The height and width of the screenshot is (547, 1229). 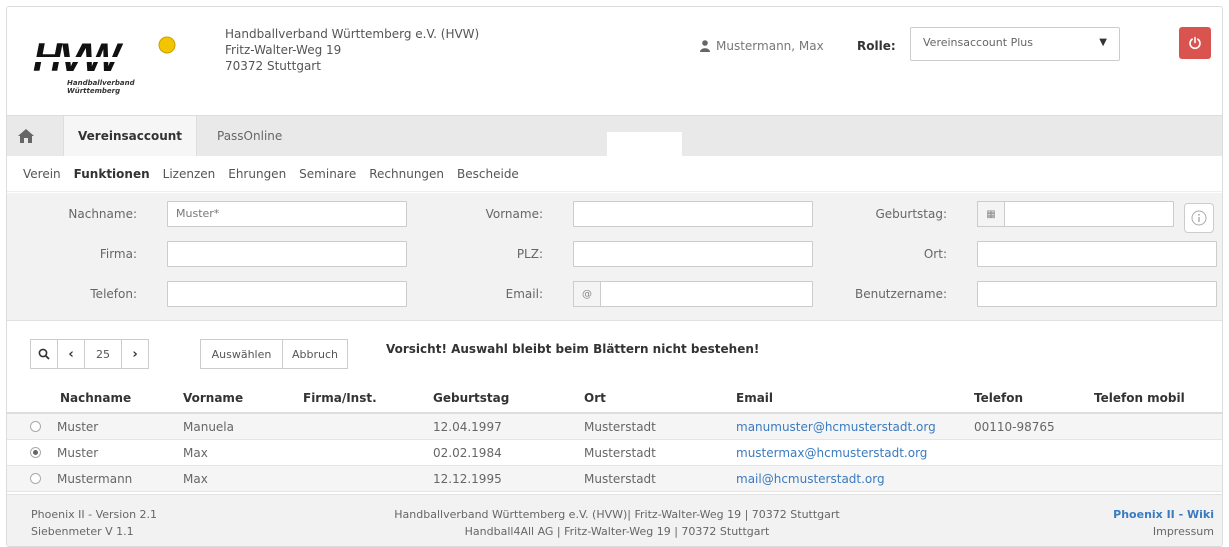 I want to click on previous-page-button: ‹, so click(x=71, y=354).